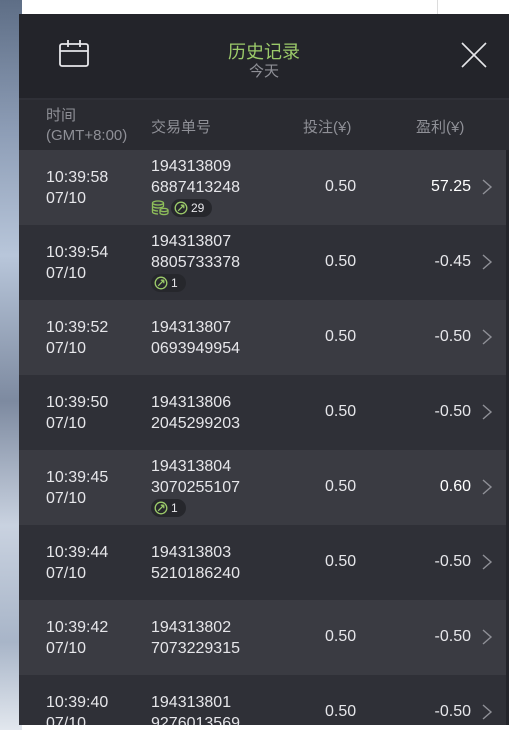 The width and height of the screenshot is (511, 730). I want to click on row-order: 194313809 6887413248, so click(195, 177).